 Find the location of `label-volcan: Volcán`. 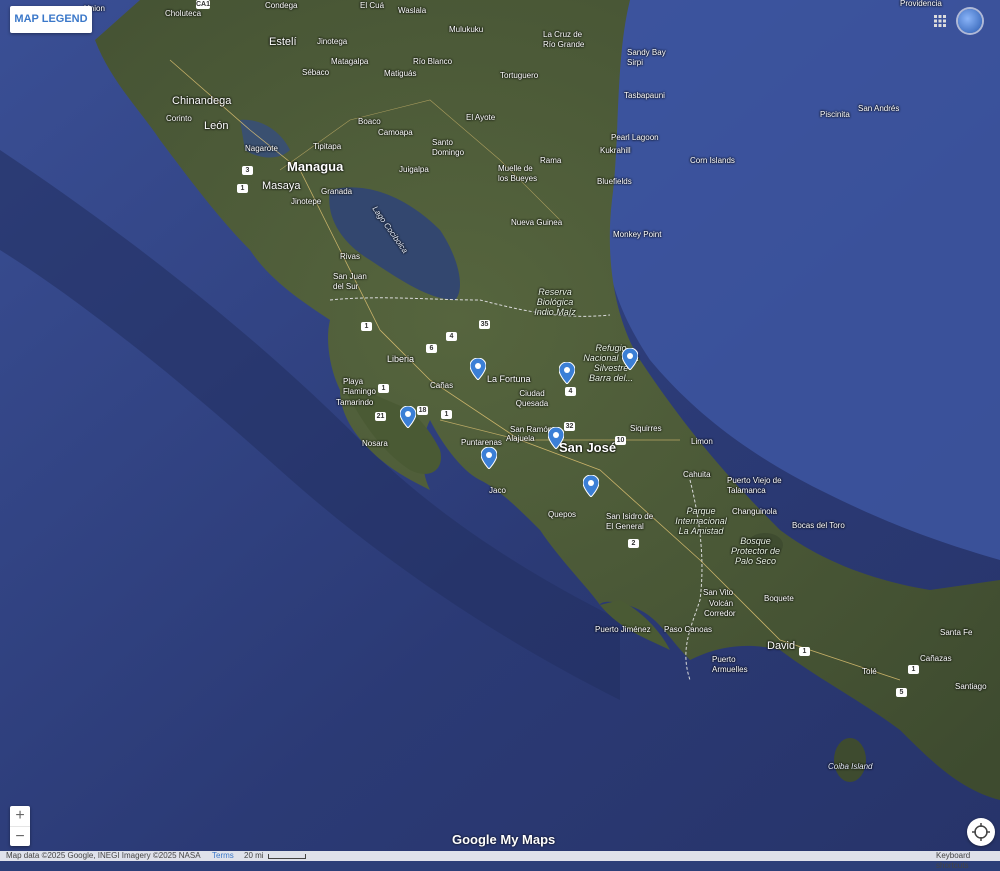

label-volcan: Volcán is located at coordinates (721, 603).